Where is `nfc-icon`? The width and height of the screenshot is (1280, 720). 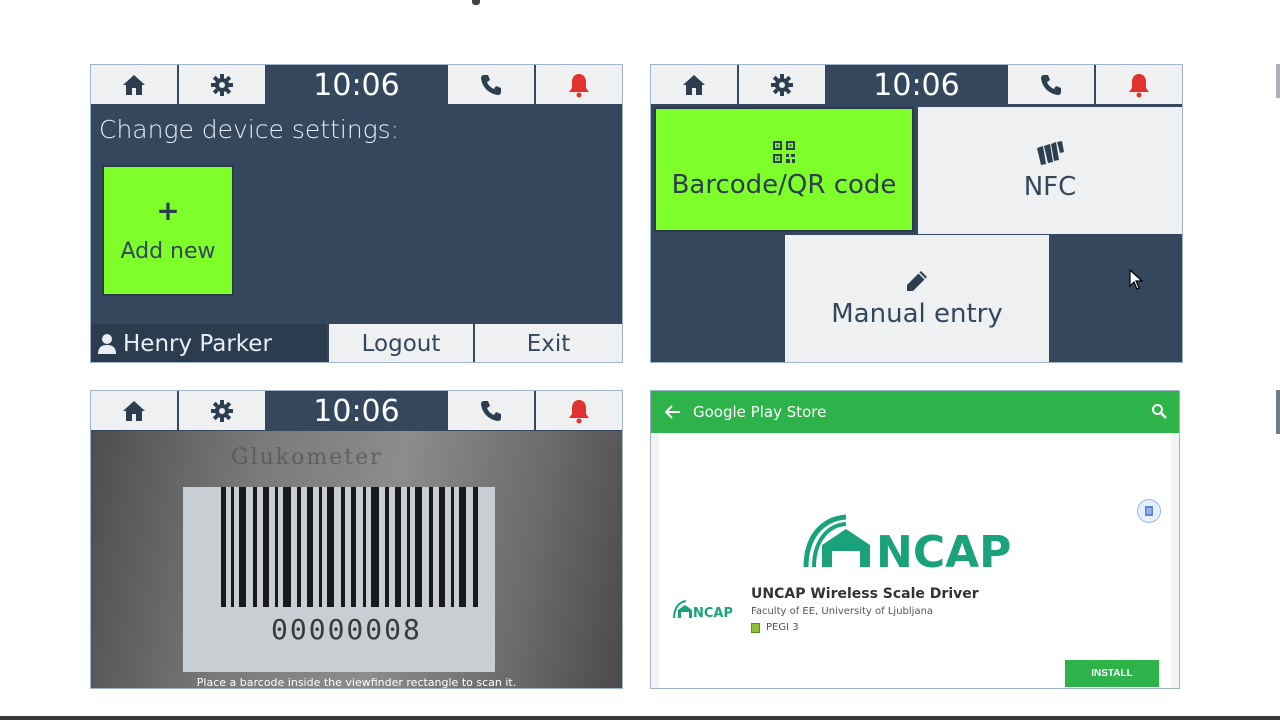 nfc-icon is located at coordinates (1050, 152).